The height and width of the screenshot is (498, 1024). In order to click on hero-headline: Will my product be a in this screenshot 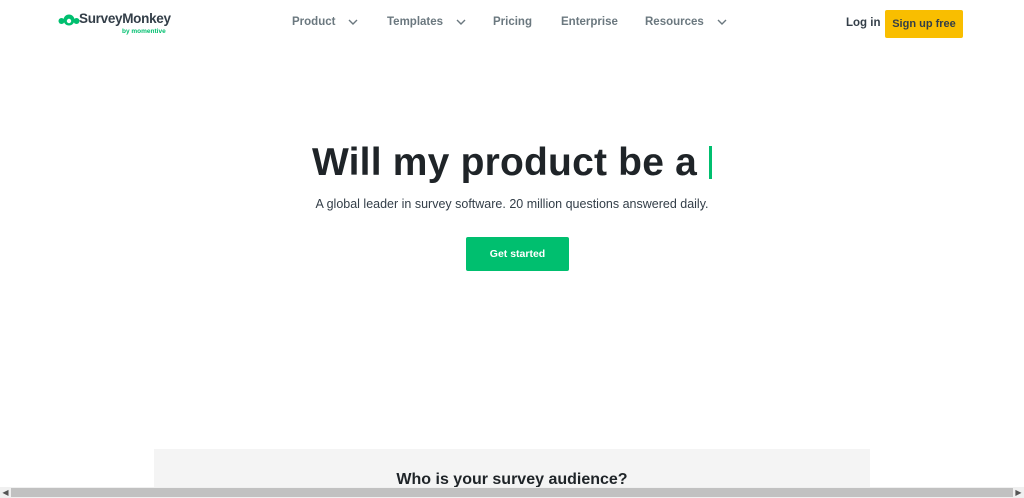, I will do `click(512, 163)`.